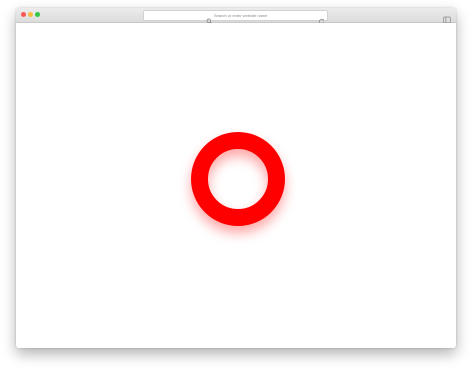 The width and height of the screenshot is (474, 373). I want to click on minimize-window-button, so click(30, 14).